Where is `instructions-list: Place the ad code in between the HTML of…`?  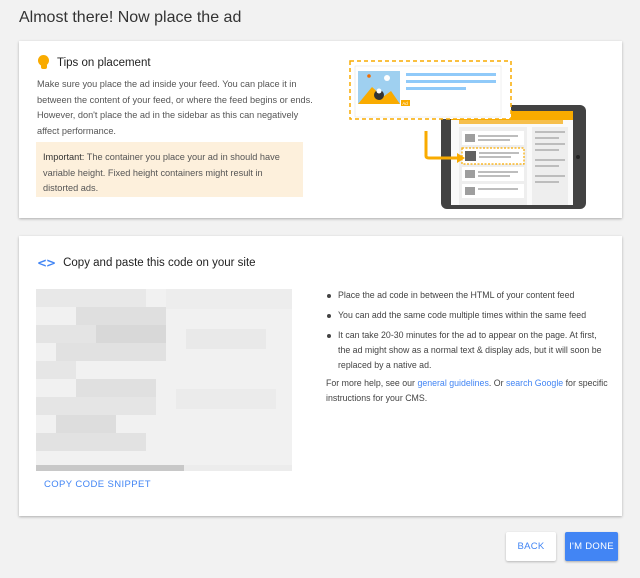
instructions-list: Place the ad code in between the HTML of… is located at coordinates (468, 333).